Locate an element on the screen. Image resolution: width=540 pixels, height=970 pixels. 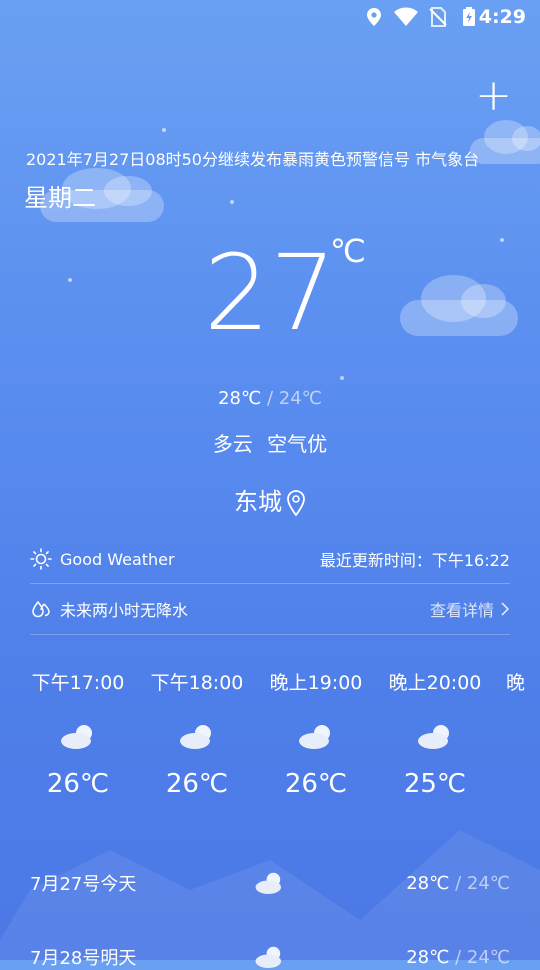
chevron-right-icon is located at coordinates (505, 609).